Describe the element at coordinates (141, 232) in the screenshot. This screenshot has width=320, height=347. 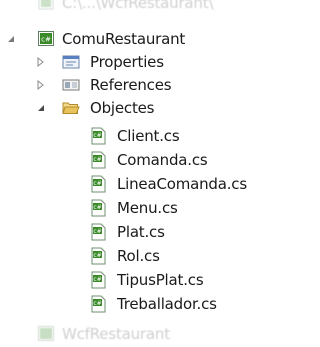
I see `tree-item-label: Plat.cs` at that location.